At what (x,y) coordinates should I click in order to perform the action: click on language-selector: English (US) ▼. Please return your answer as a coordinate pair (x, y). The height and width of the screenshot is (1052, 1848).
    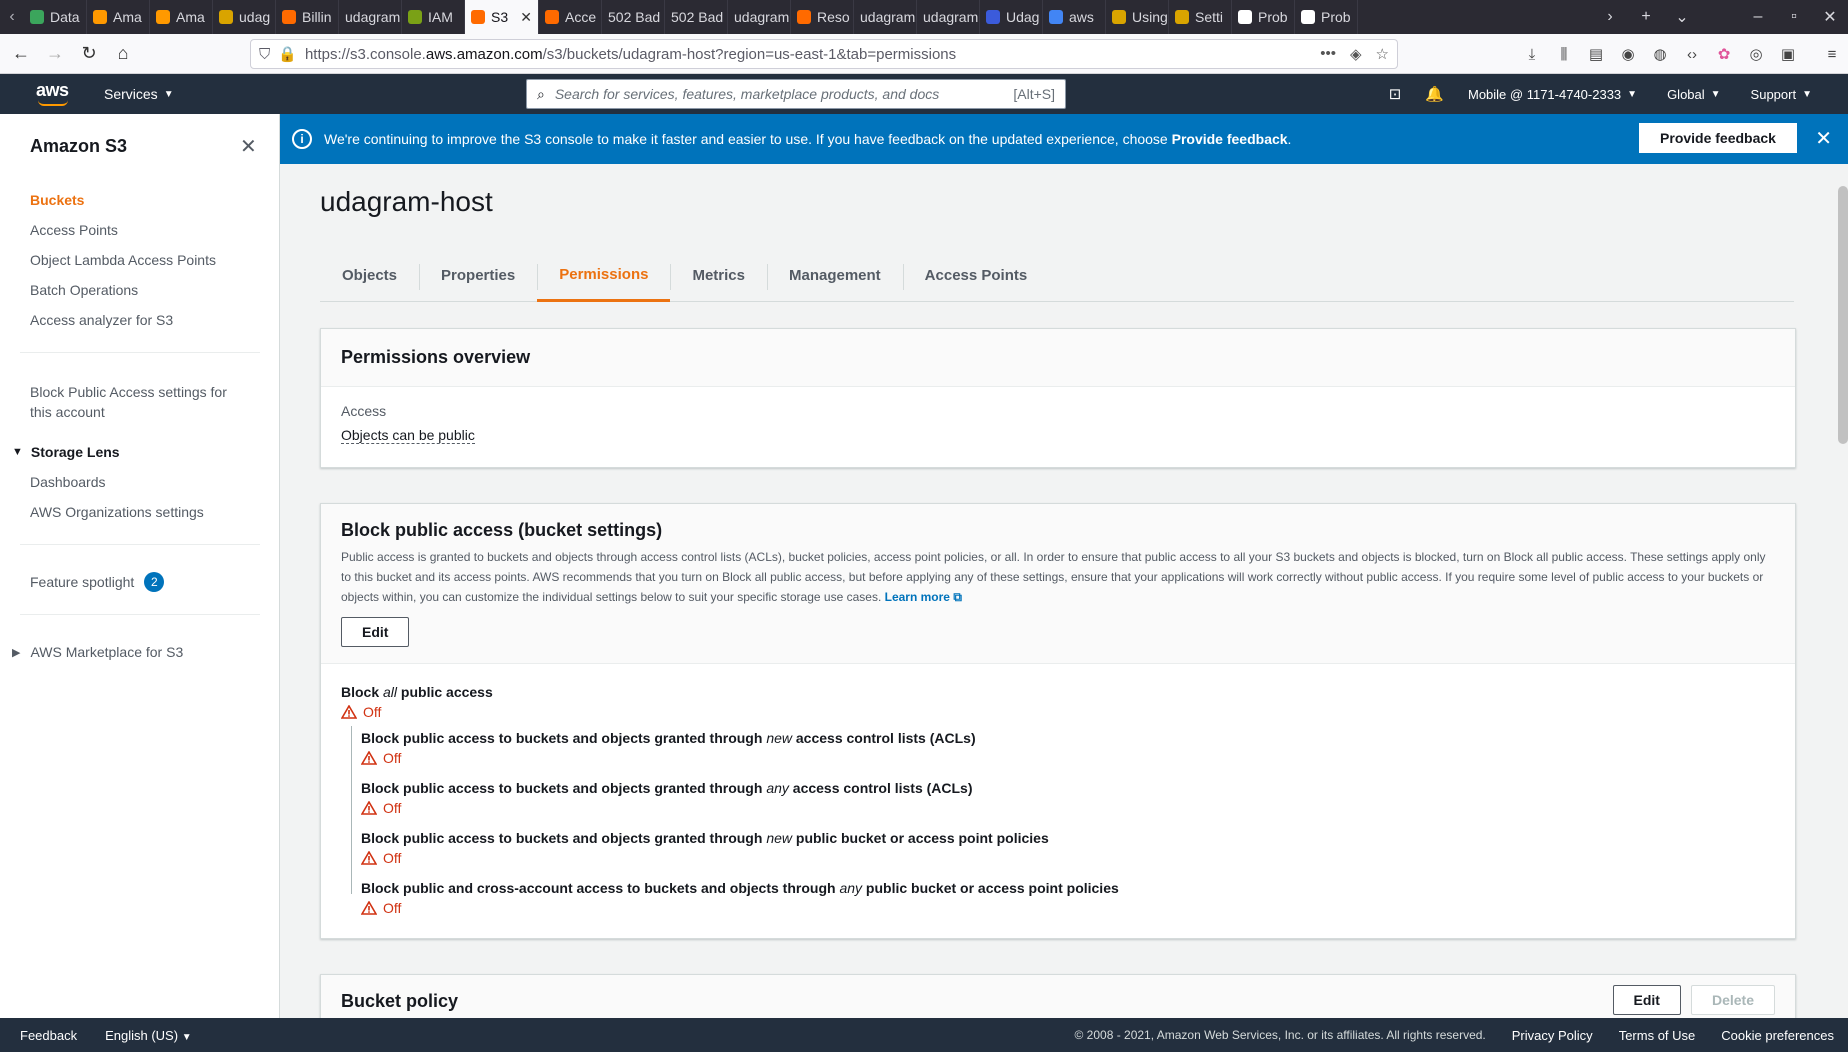
    Looking at the image, I should click on (148, 1035).